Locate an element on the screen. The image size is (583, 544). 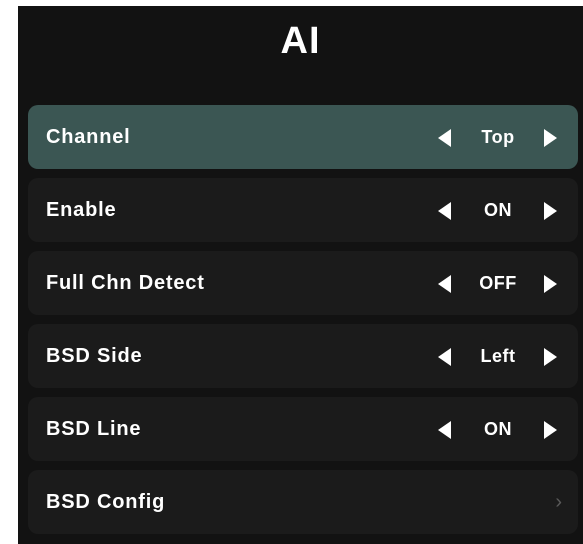
menu-item-bsd-side: BSD Side Left is located at coordinates (303, 356).